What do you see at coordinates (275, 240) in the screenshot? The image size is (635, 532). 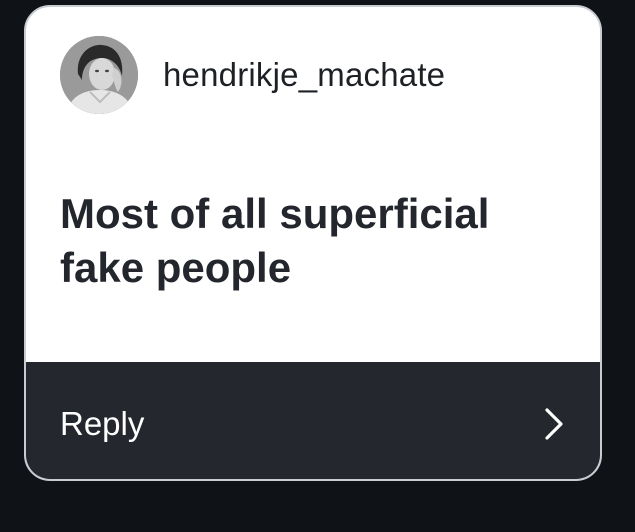 I see `question-text: Most of all superficial fake people` at bounding box center [275, 240].